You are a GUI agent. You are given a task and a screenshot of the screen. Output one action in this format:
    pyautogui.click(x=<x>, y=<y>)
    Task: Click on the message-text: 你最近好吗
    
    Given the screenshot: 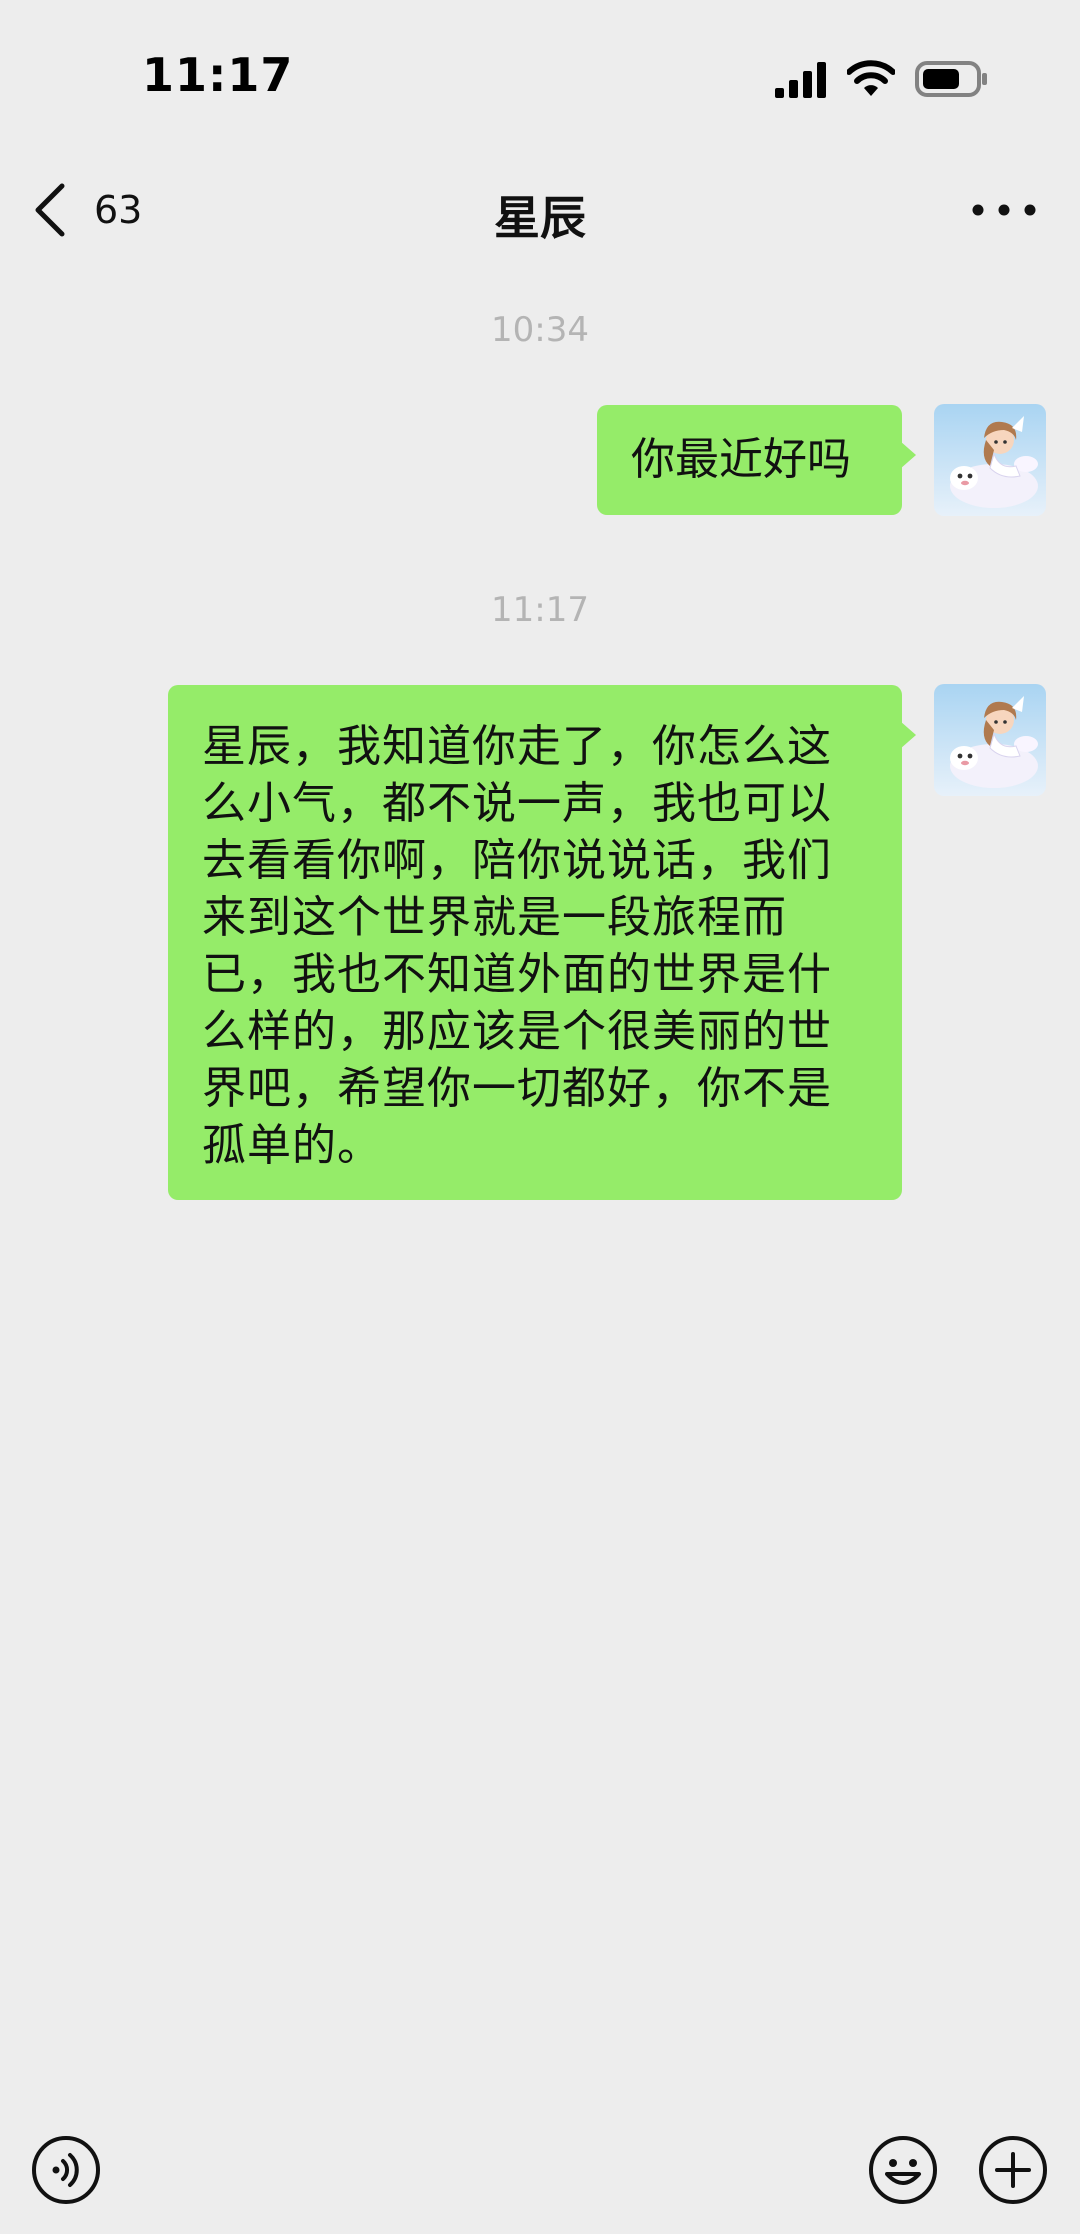 What is the action you would take?
    pyautogui.click(x=741, y=459)
    